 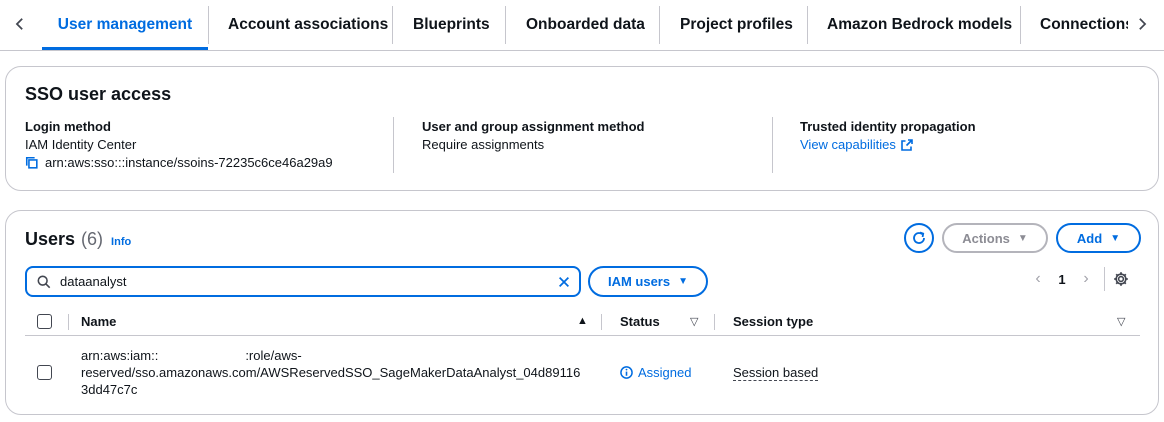 I want to click on status-badge: Assigned, so click(x=655, y=372).